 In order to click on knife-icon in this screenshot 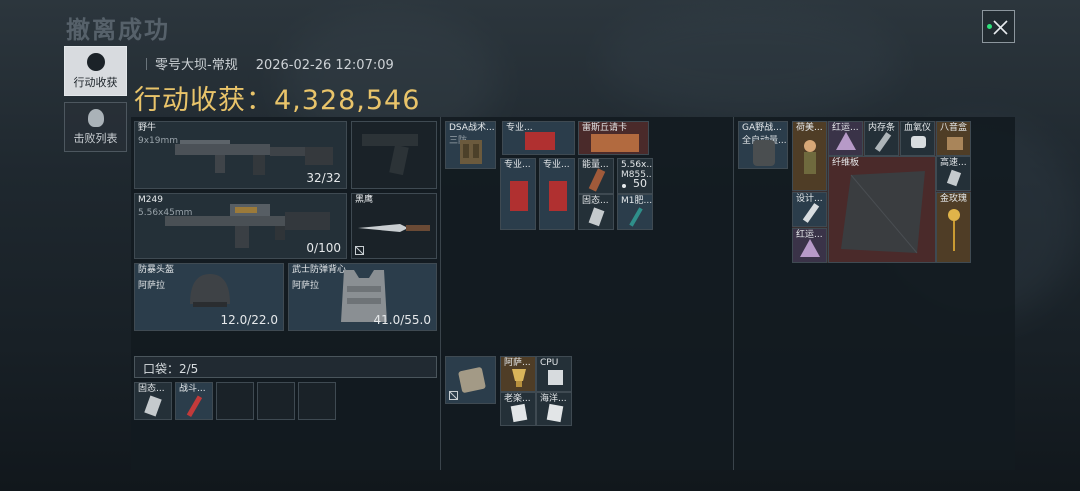, I will do `click(394, 228)`.